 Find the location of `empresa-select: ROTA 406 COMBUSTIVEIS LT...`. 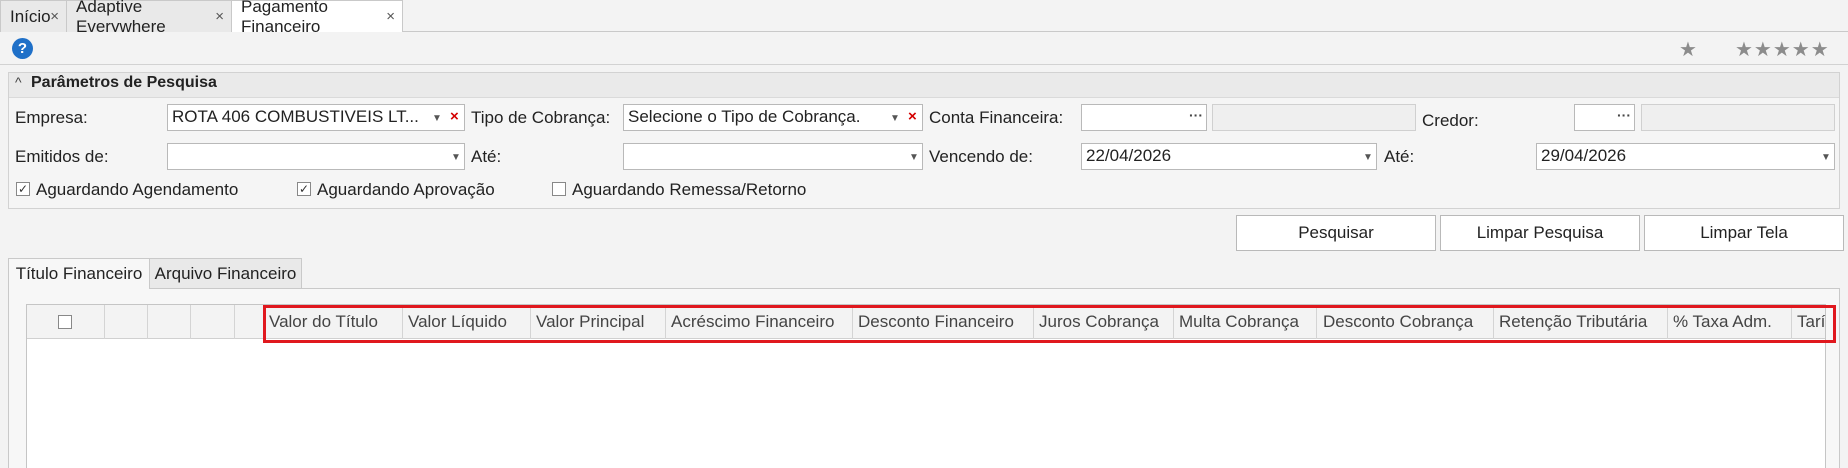

empresa-select: ROTA 406 COMBUSTIVEIS LT... is located at coordinates (316, 117).